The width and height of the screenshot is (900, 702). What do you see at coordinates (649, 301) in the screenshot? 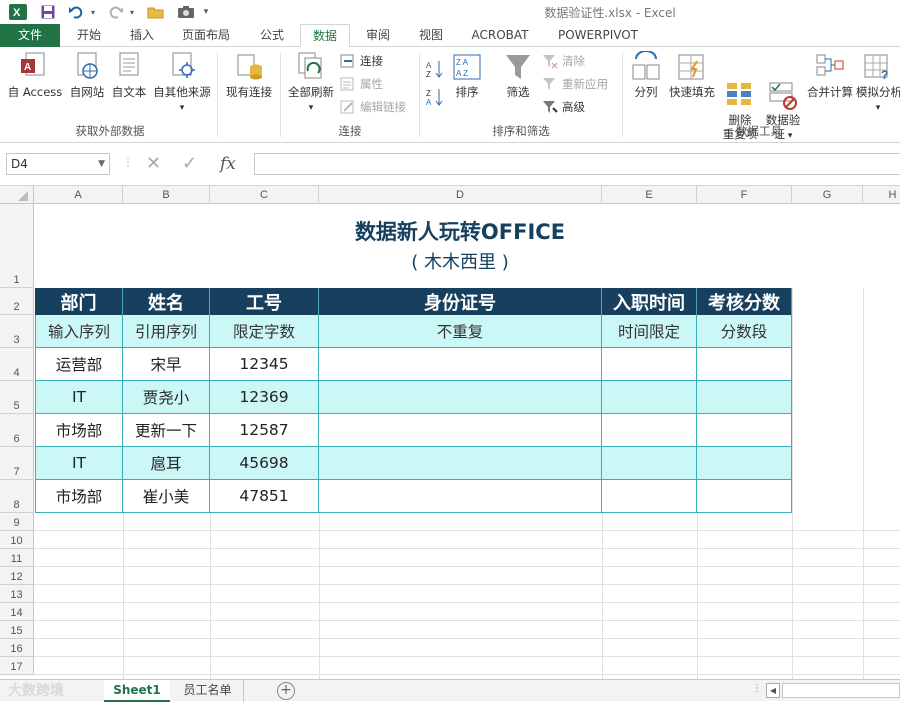
I see `header-hire-date: 入职时间` at bounding box center [649, 301].